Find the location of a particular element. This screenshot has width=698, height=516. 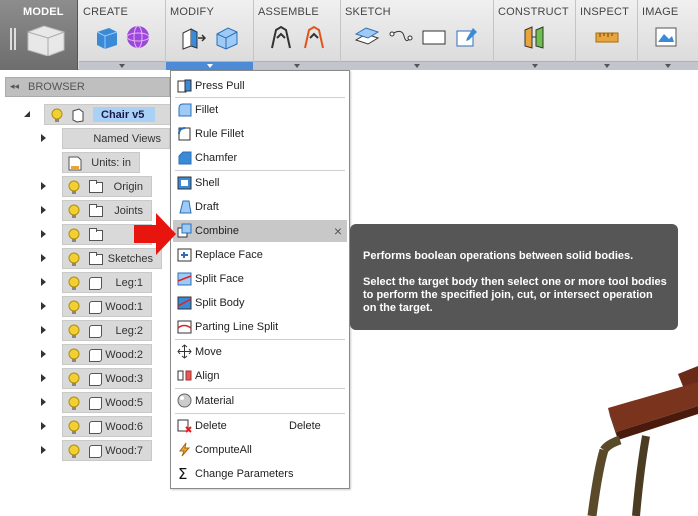

menu-item-draft: Draft is located at coordinates (260, 207).